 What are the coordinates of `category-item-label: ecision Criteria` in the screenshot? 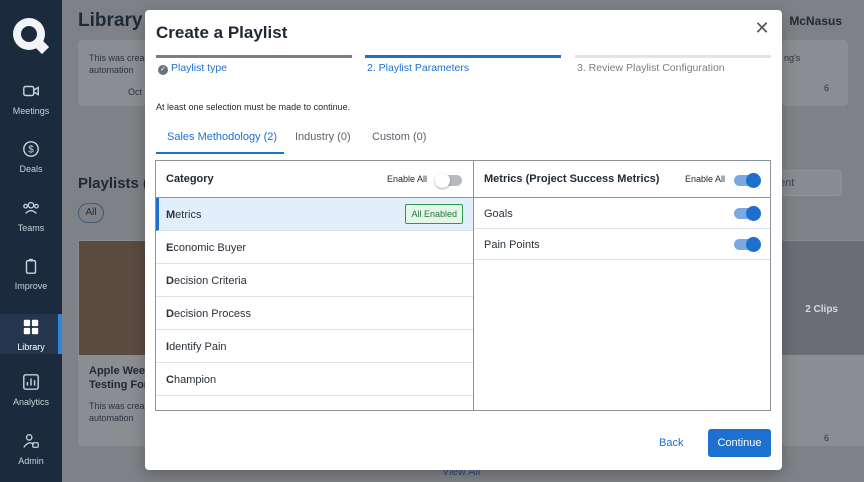 It's located at (210, 281).